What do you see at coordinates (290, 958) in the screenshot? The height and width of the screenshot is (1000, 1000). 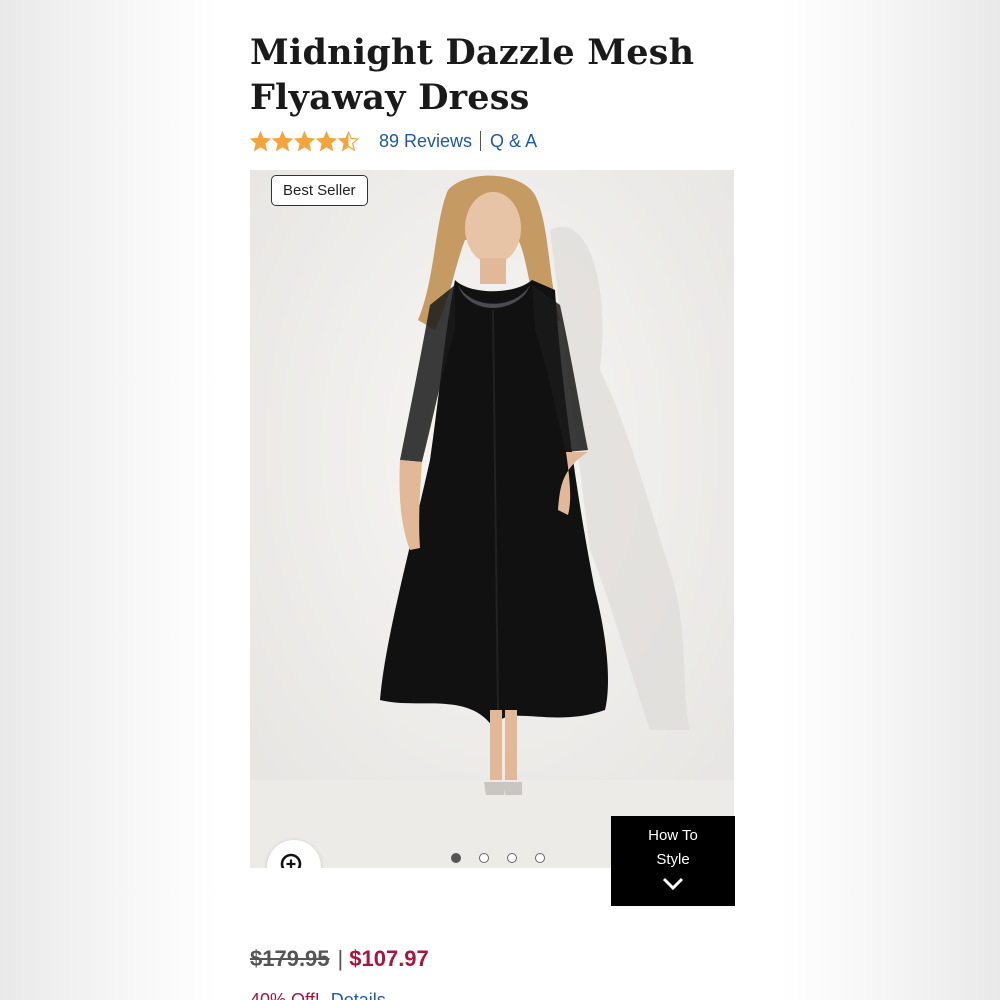 I see `original-price: $179.95` at bounding box center [290, 958].